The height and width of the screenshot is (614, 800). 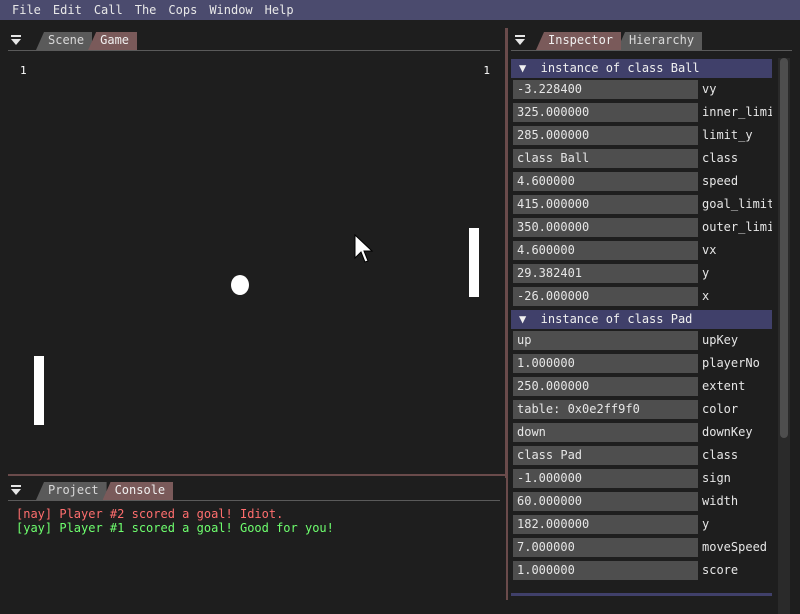 What do you see at coordinates (605, 478) in the screenshot?
I see `property-value-field: -1.000000` at bounding box center [605, 478].